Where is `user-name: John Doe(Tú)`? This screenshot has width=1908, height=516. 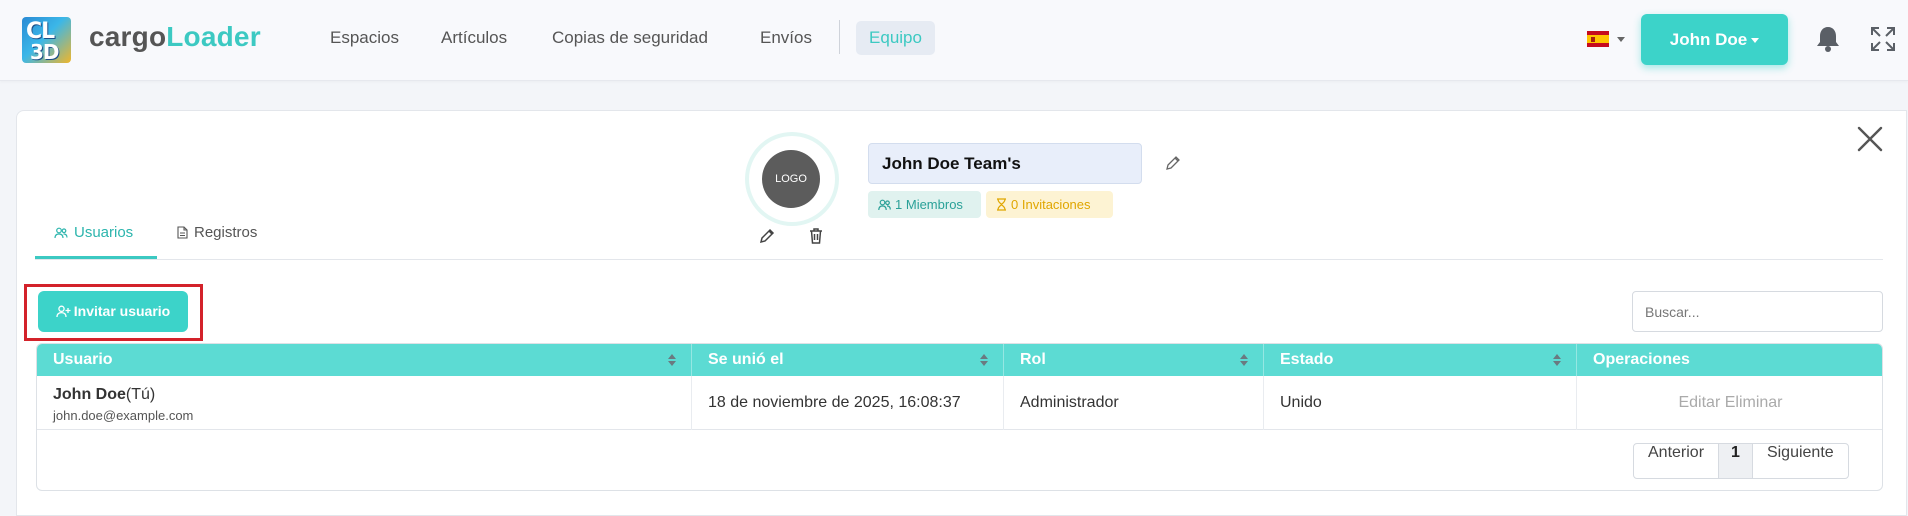
user-name: John Doe(Tú) is located at coordinates (104, 395).